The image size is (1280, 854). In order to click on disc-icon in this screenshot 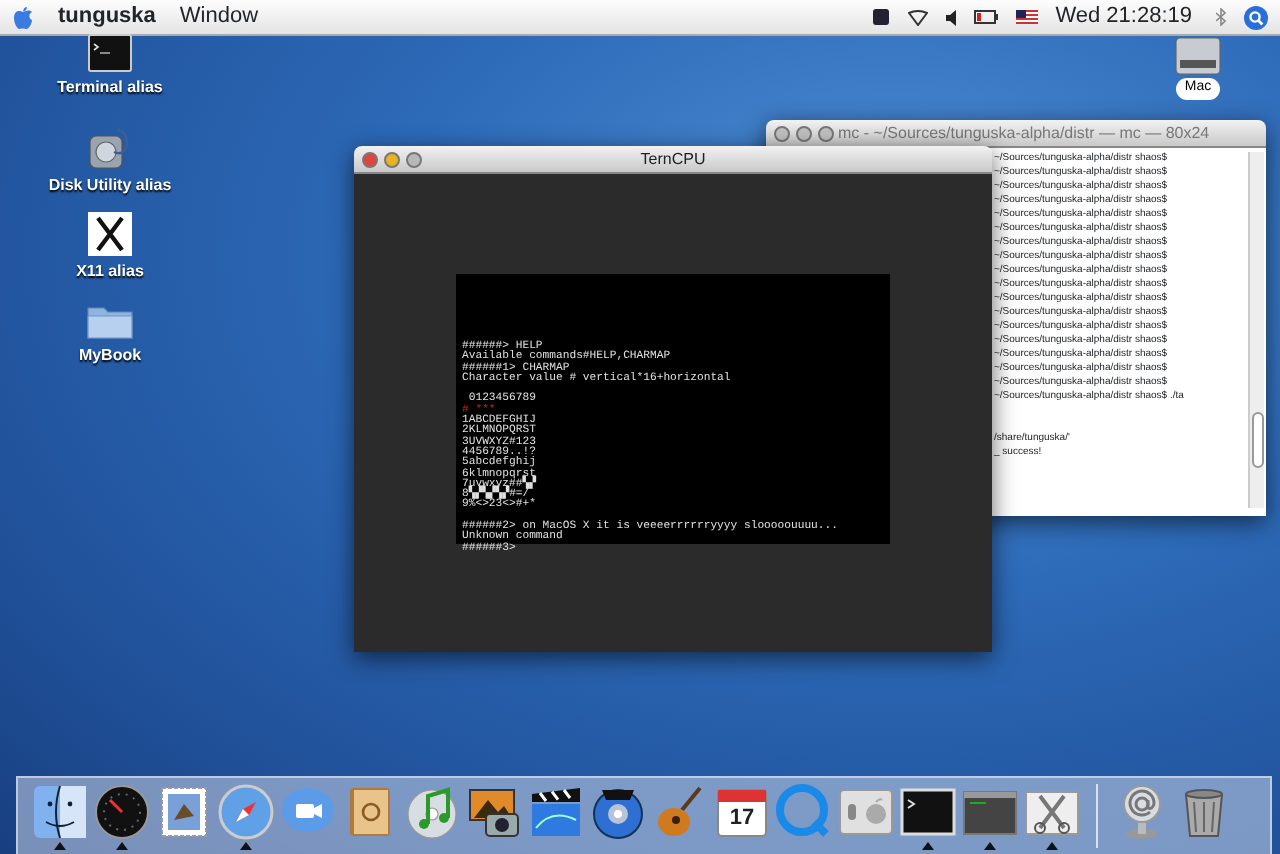, I will do `click(618, 812)`.